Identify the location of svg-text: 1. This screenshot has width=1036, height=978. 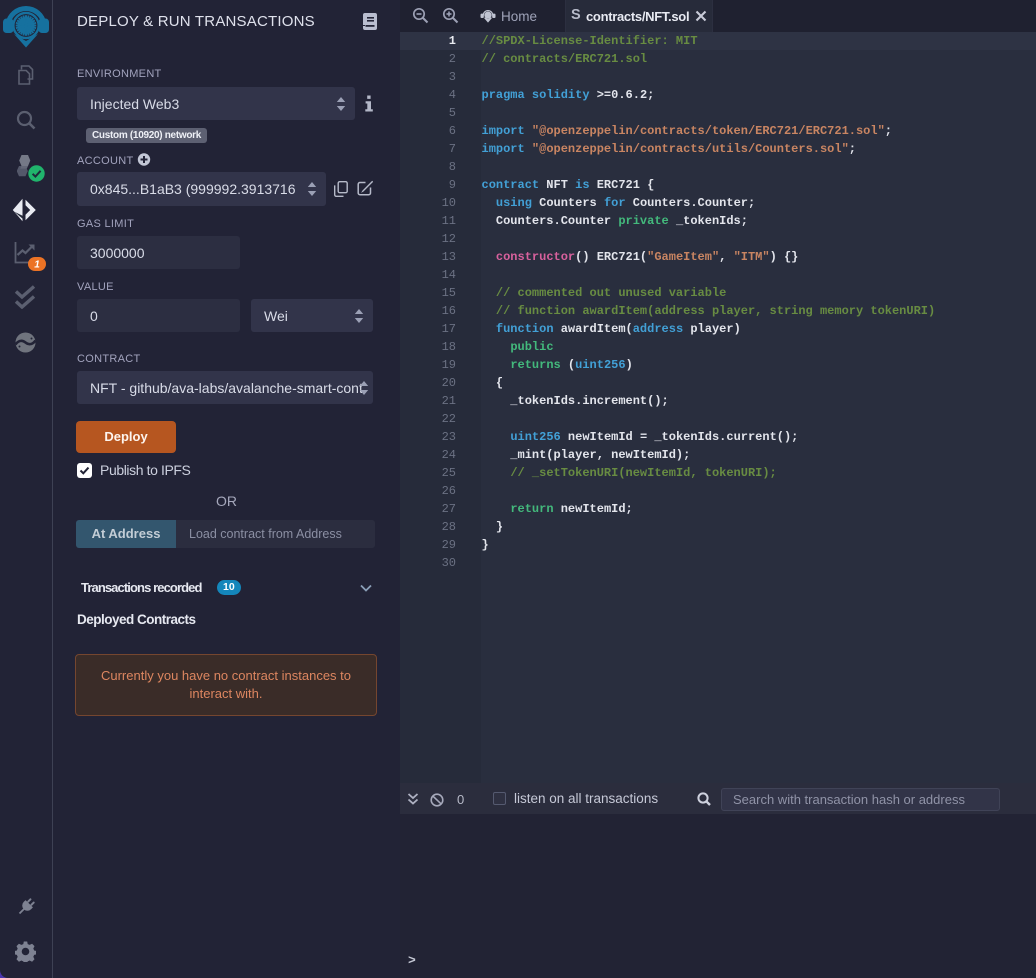
(37, 265).